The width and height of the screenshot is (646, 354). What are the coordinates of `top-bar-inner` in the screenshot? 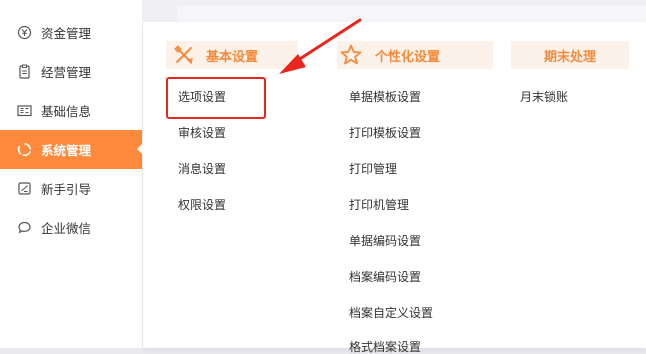 It's located at (411, 14).